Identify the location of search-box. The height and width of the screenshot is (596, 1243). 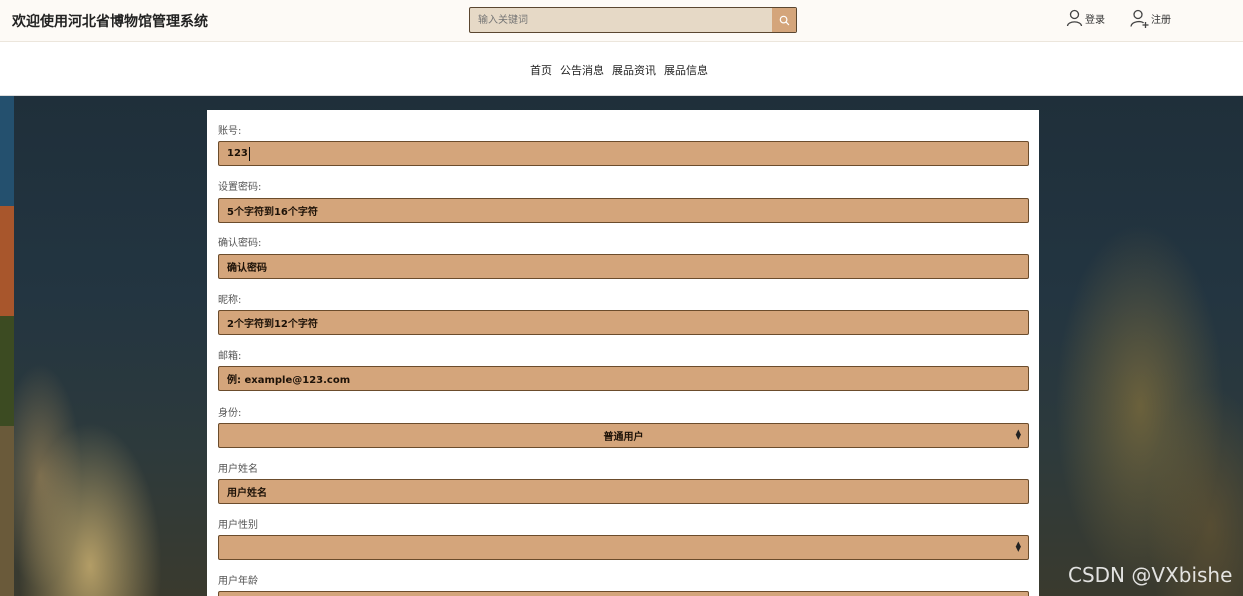
(633, 20).